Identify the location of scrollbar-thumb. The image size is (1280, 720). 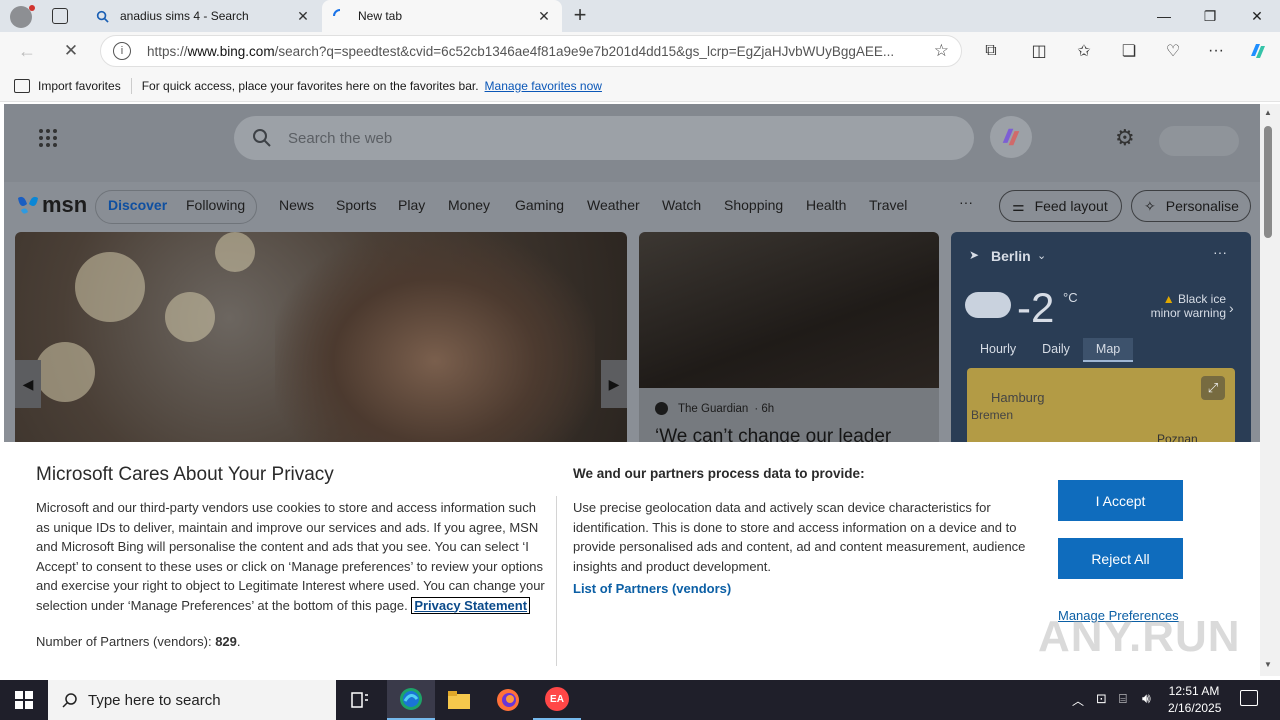
(1268, 182).